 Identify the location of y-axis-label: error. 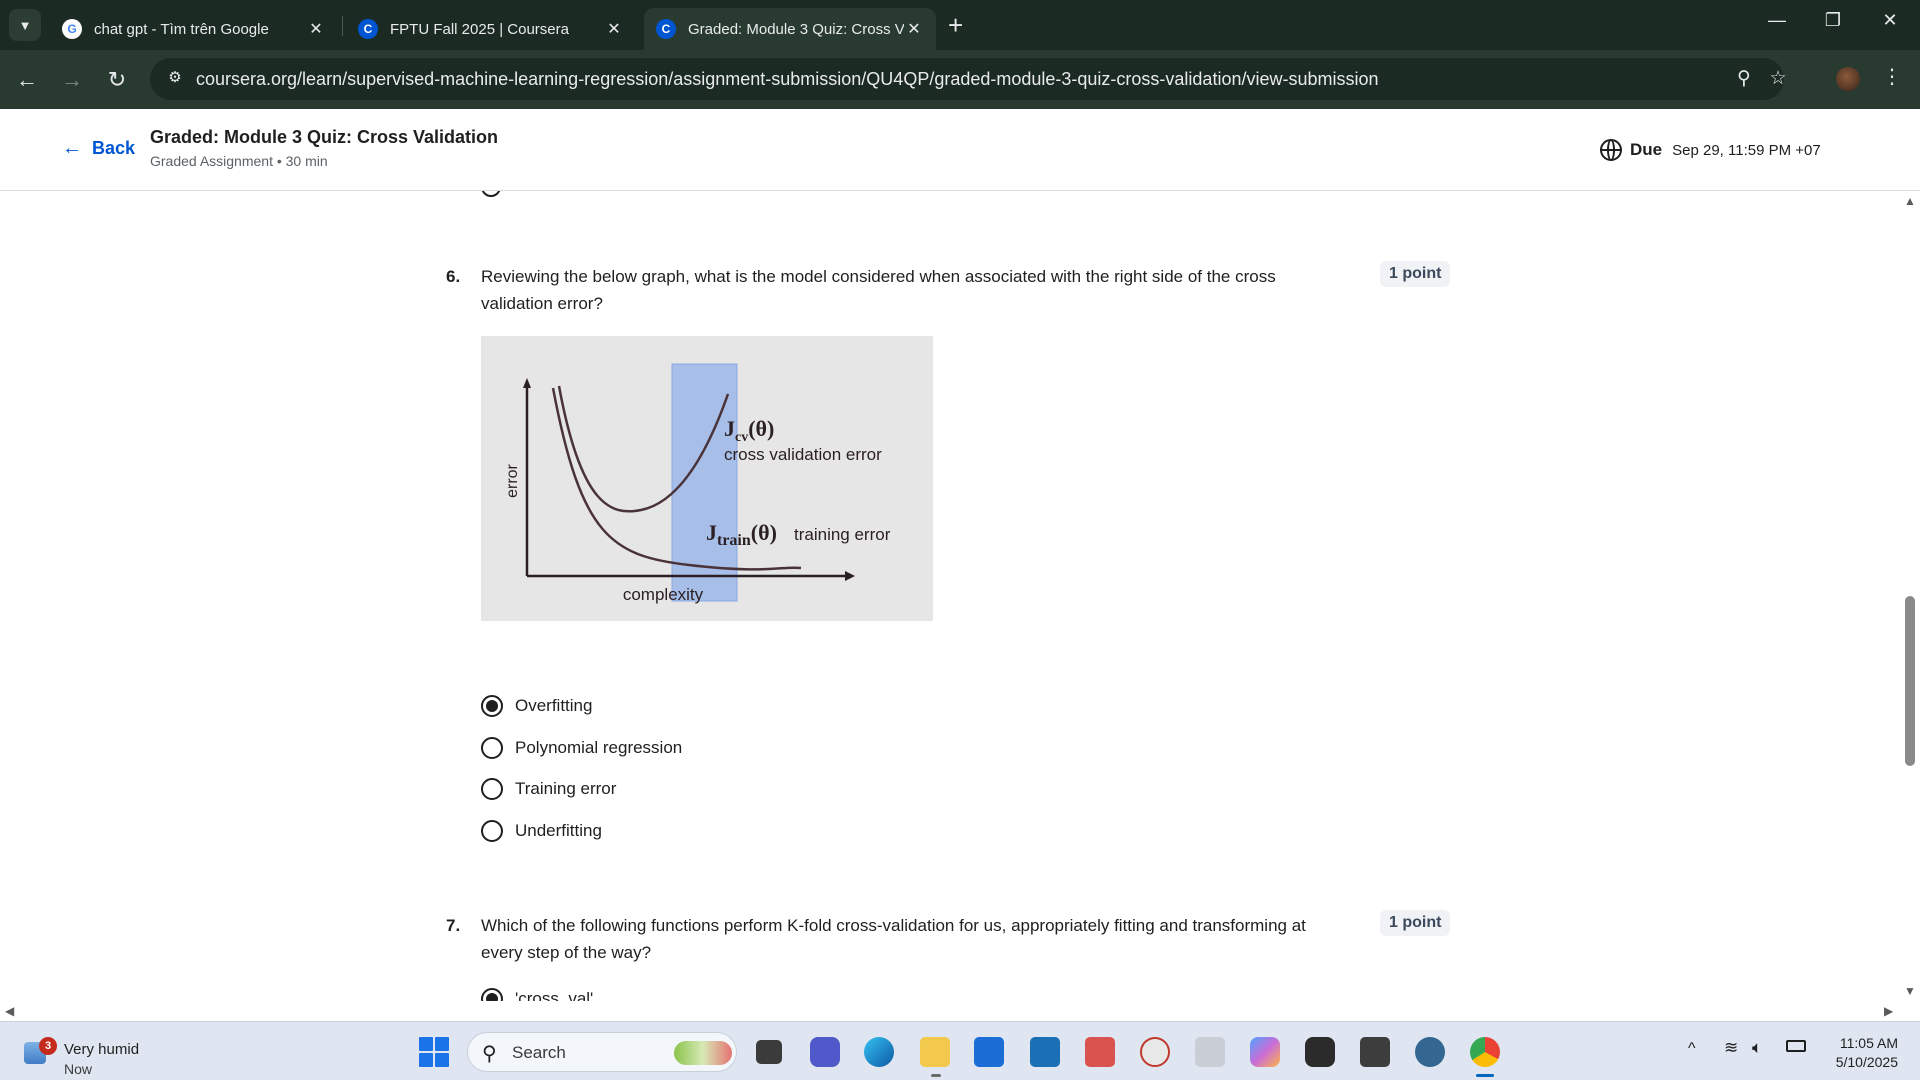
(512, 480).